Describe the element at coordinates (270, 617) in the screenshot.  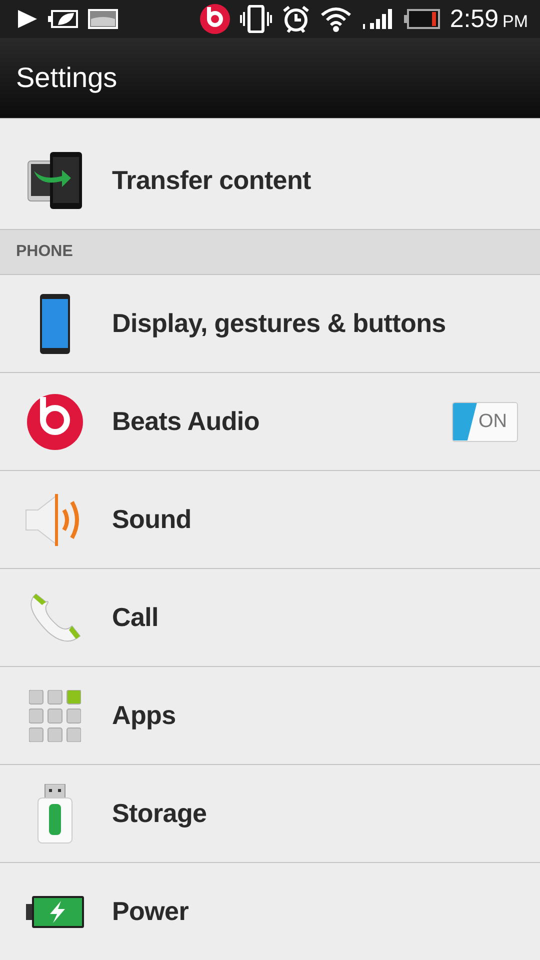
I see `settings-item: Call` at that location.